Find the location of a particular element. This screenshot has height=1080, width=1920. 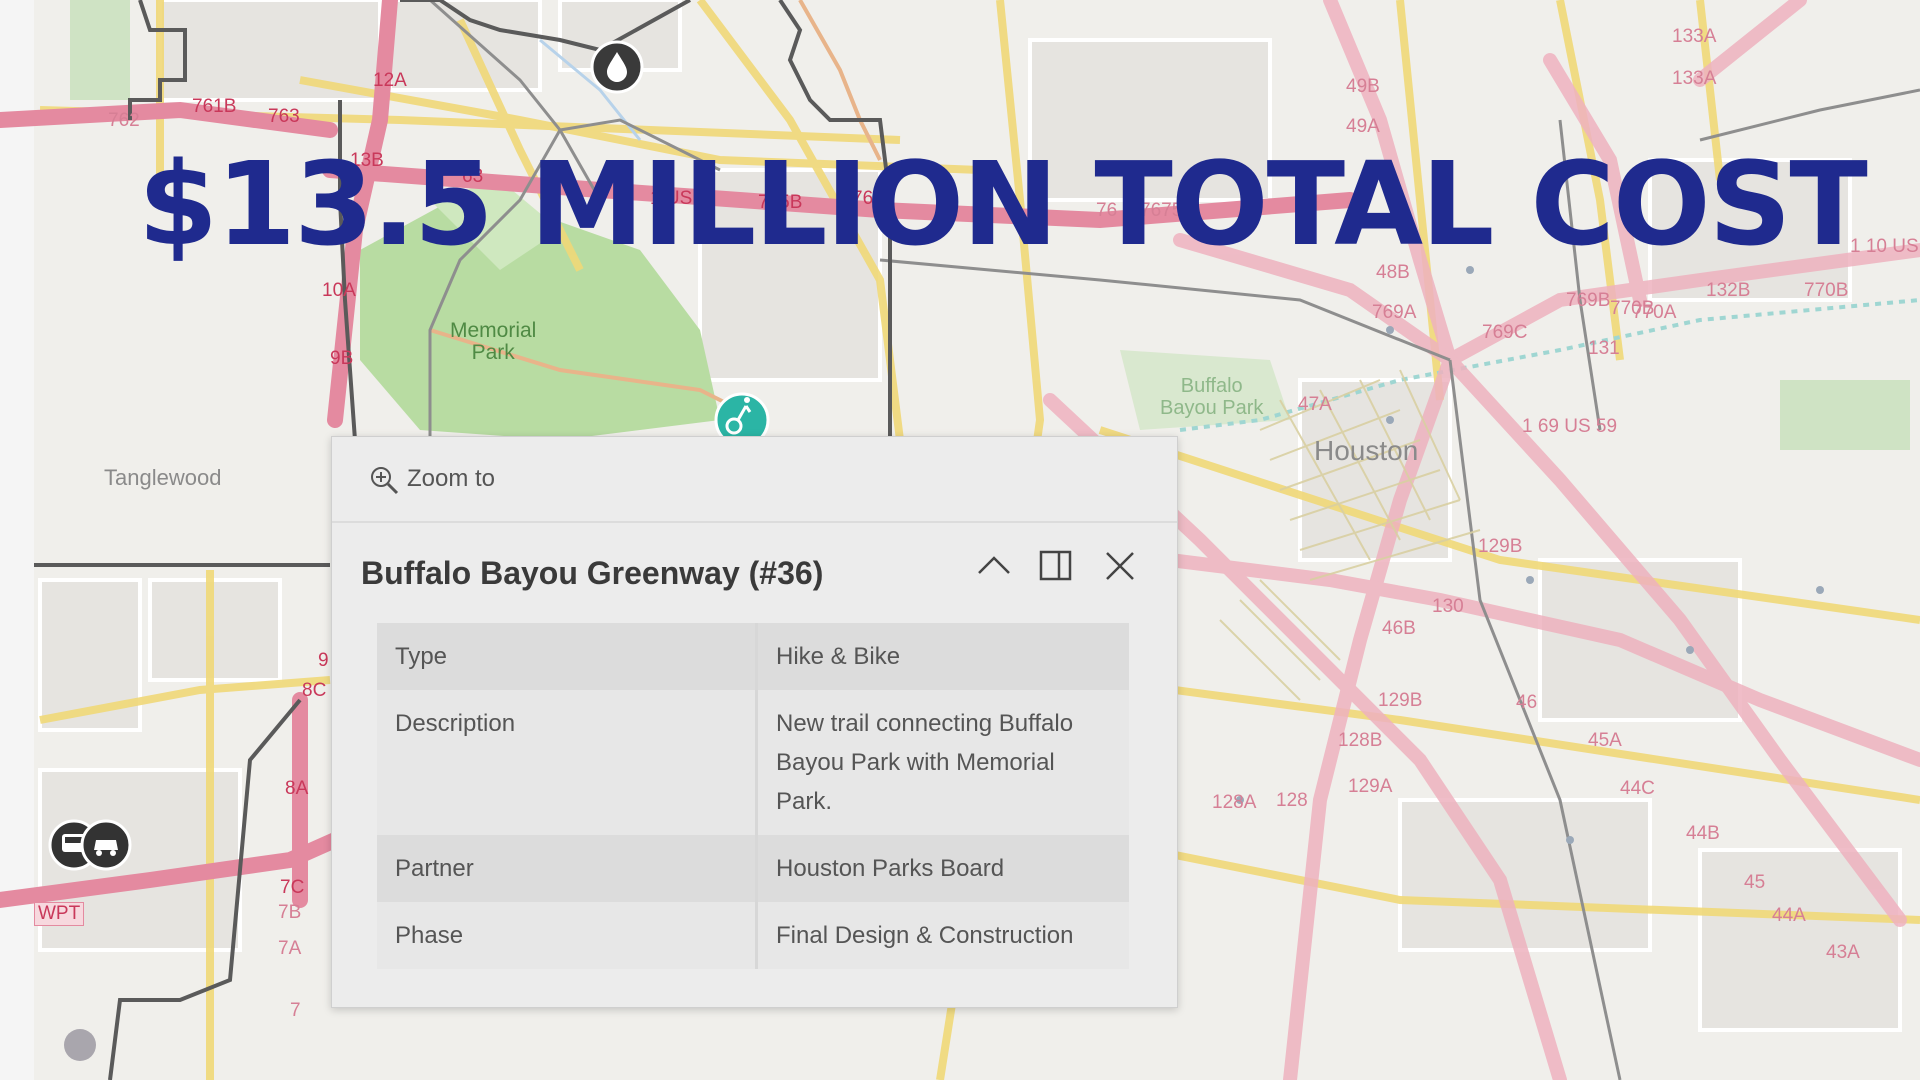

exit-label: 45 is located at coordinates (1755, 882).